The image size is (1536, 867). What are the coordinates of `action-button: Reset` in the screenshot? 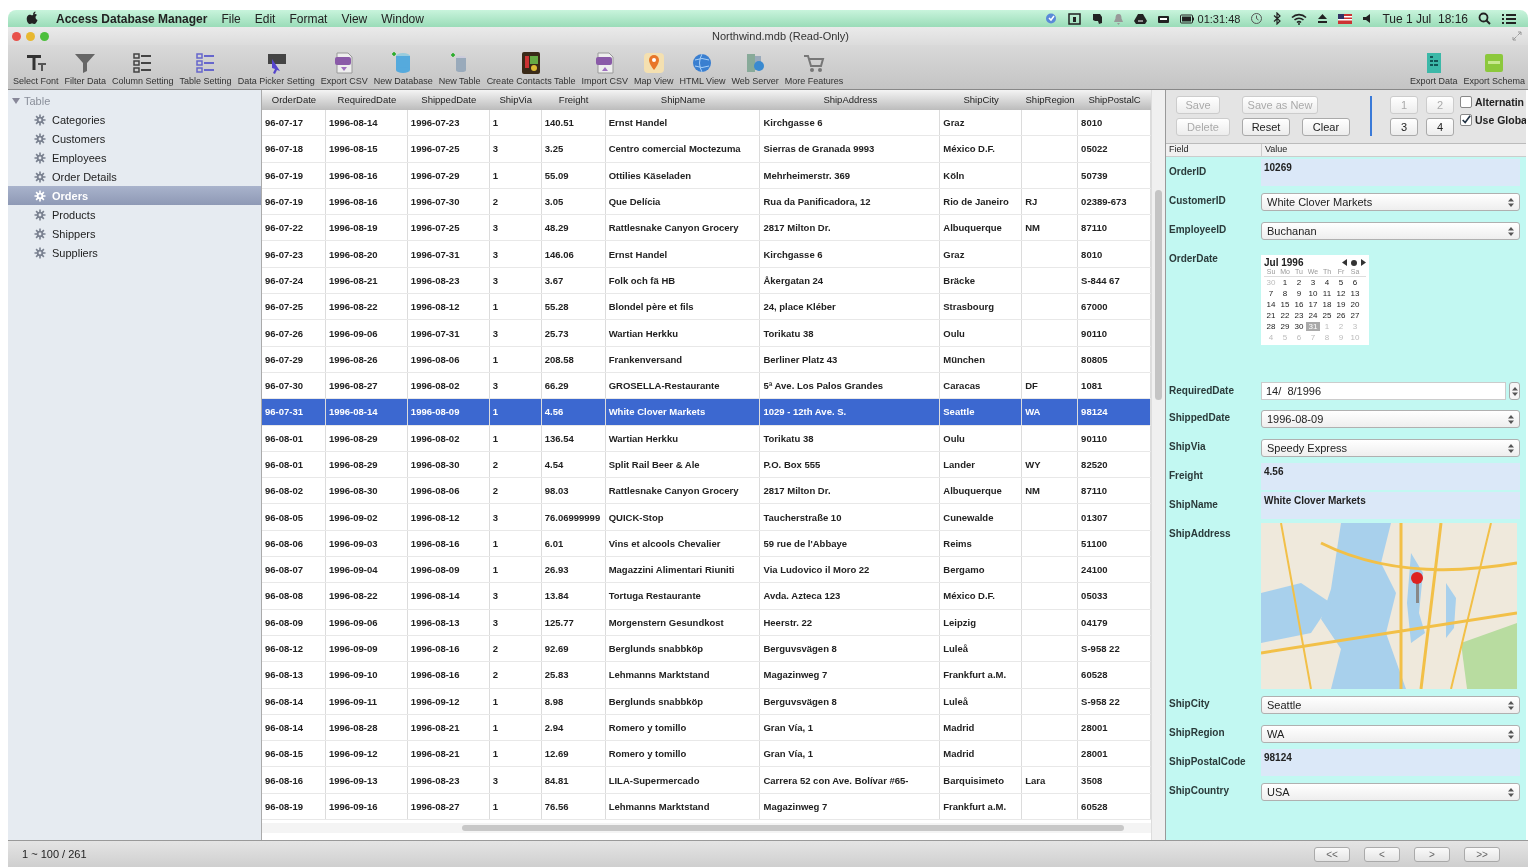 It's located at (1266, 127).